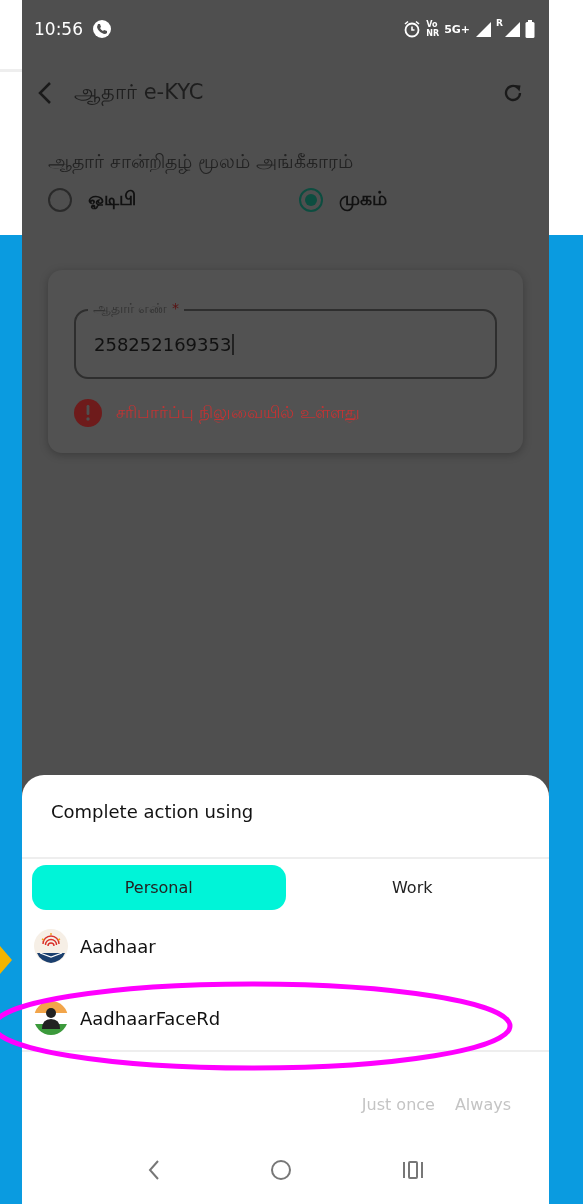  What do you see at coordinates (102, 29) in the screenshot?
I see `phone-call-icon` at bounding box center [102, 29].